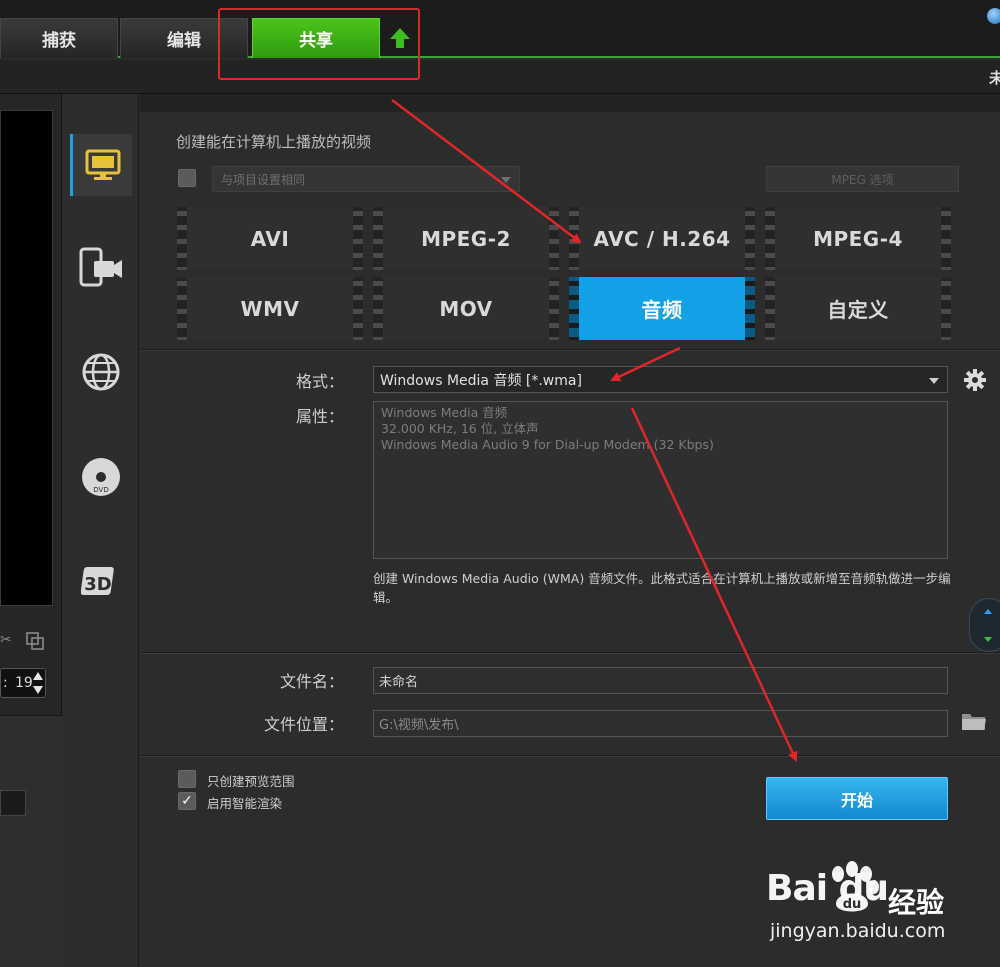 This screenshot has width=1000, height=967. I want to click on smart-render-label: 启用智能渲染, so click(245, 803).